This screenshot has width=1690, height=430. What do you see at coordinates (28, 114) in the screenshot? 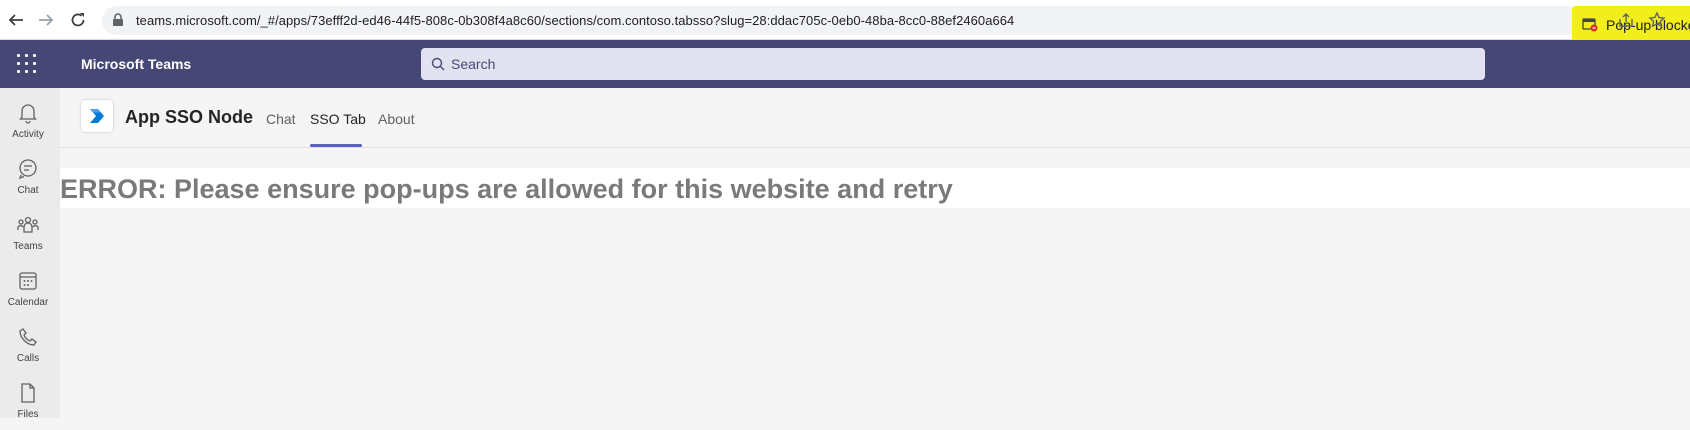
I see `bell-icon` at bounding box center [28, 114].